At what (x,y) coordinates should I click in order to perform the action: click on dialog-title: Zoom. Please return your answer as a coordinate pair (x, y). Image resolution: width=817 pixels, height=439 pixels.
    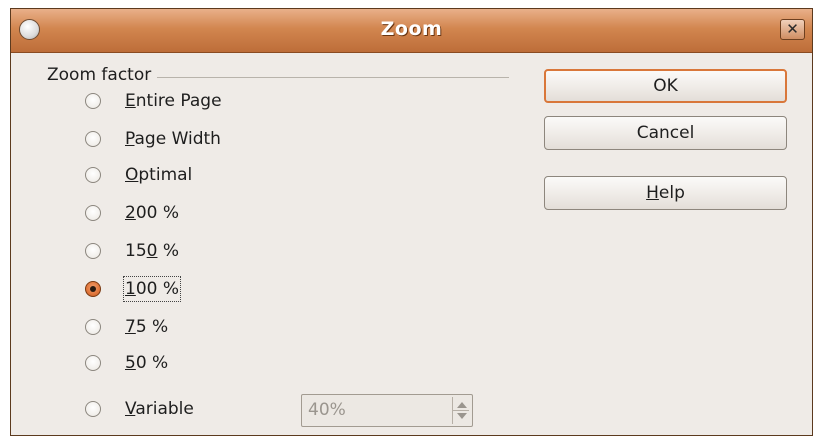
    Looking at the image, I should click on (411, 29).